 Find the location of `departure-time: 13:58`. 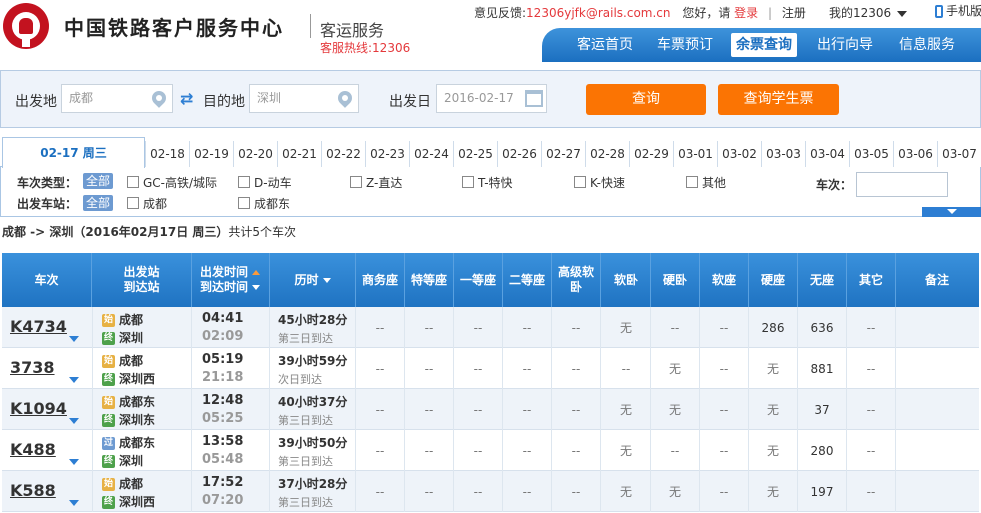

departure-time: 13:58 is located at coordinates (223, 441).